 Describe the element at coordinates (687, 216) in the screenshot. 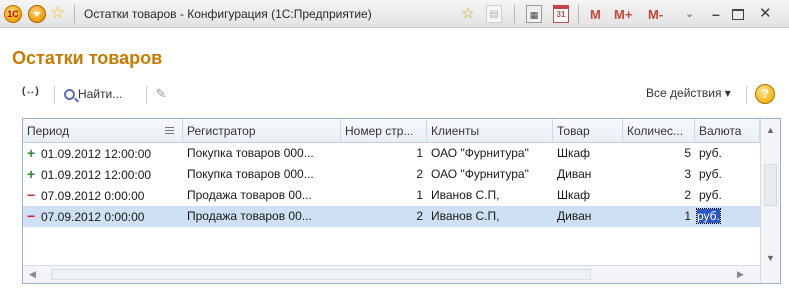

I see `cell-quantity: 1` at that location.